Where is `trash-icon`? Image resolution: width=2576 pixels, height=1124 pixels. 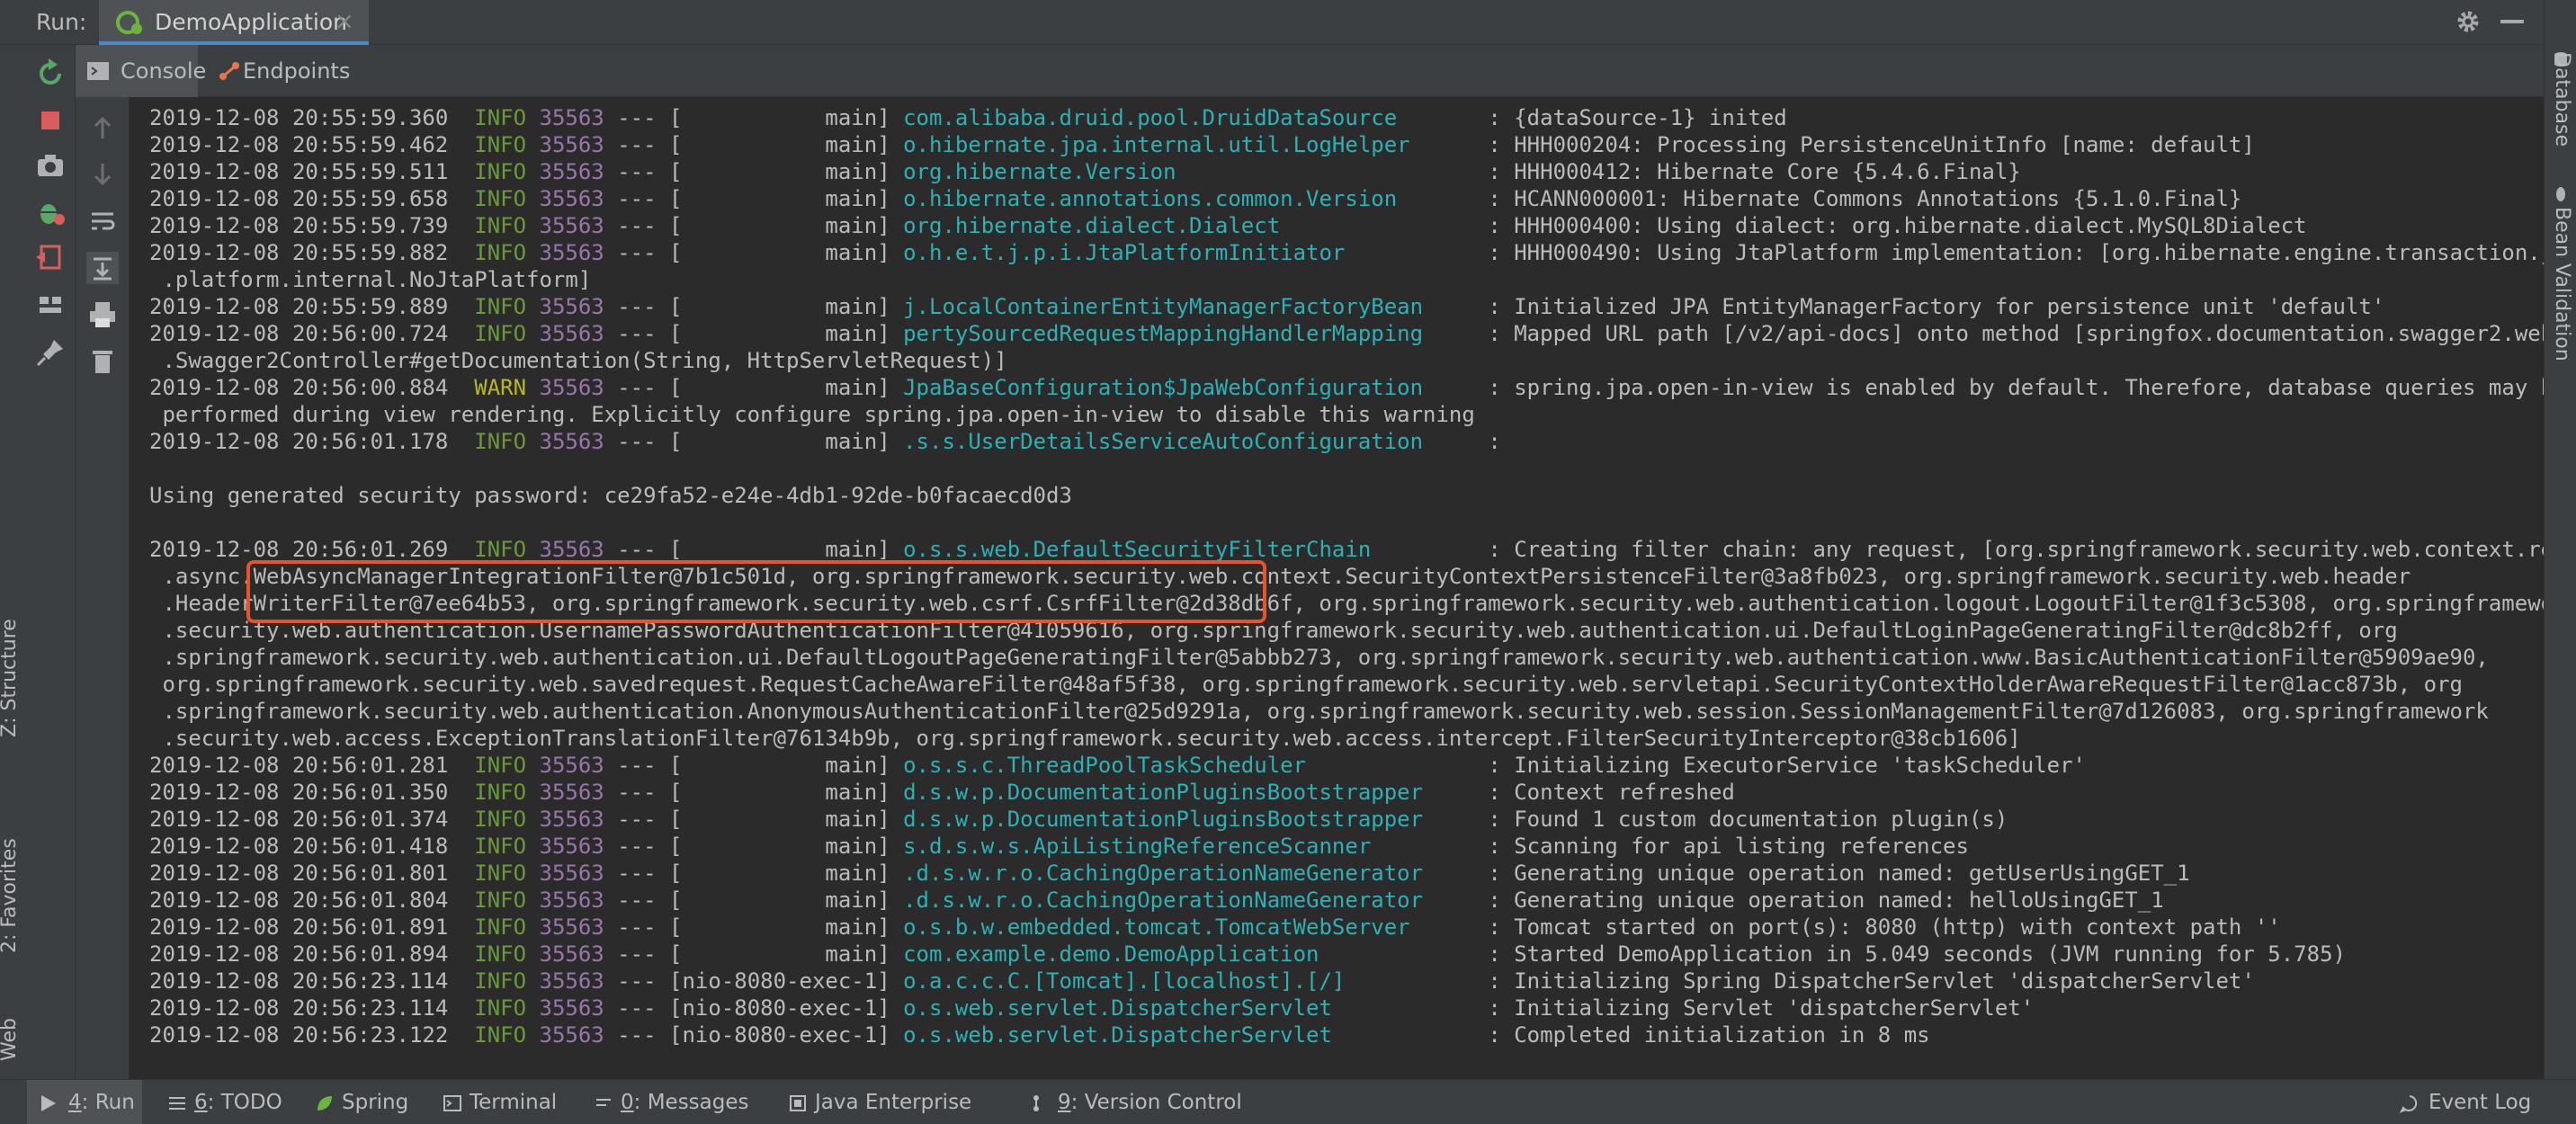 trash-icon is located at coordinates (103, 361).